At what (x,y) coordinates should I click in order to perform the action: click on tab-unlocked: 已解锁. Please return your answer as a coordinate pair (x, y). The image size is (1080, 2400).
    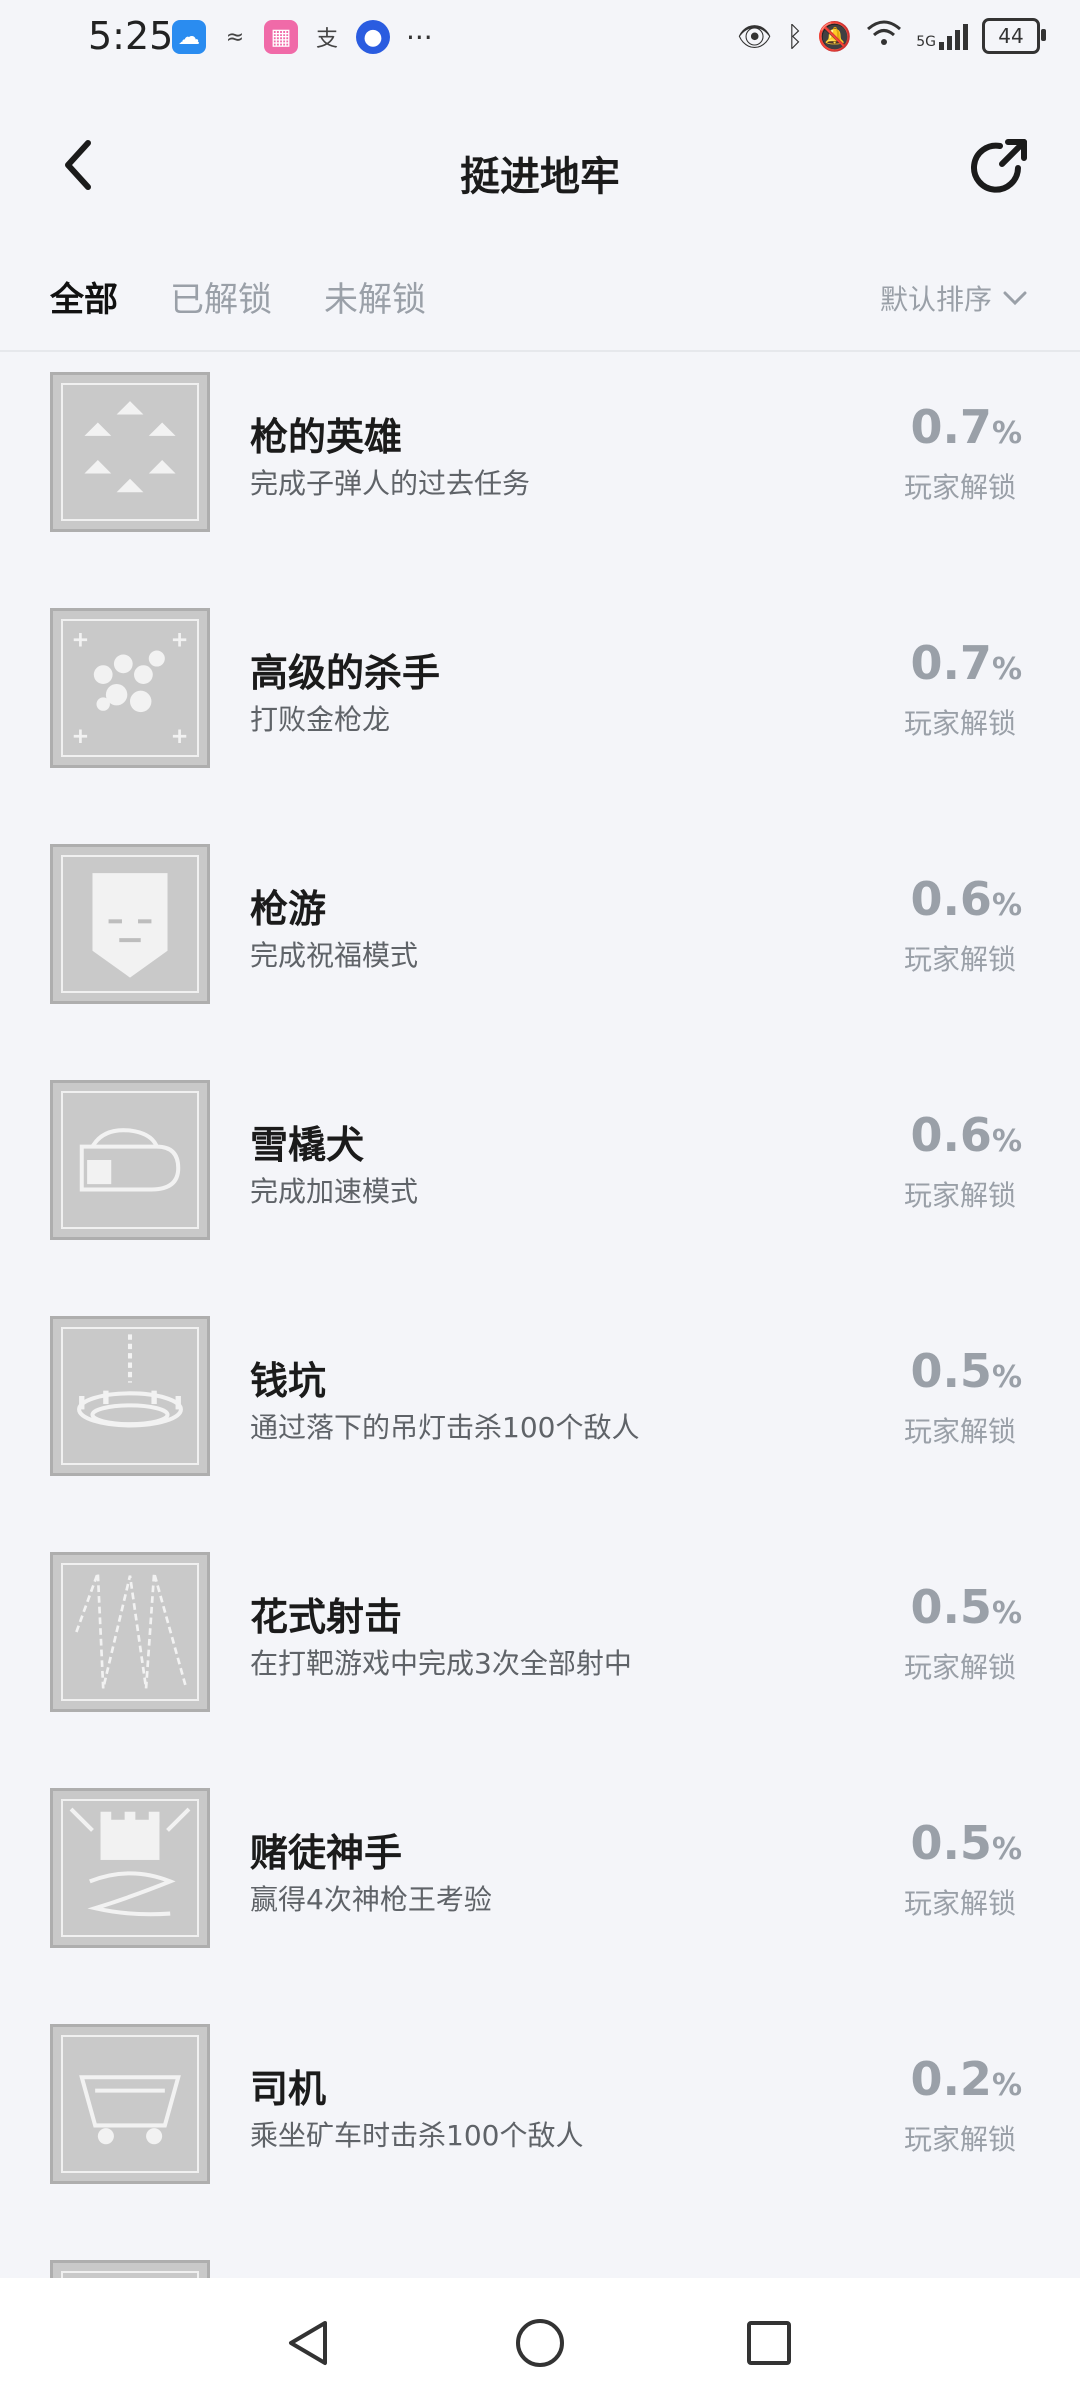
    Looking at the image, I should click on (221, 296).